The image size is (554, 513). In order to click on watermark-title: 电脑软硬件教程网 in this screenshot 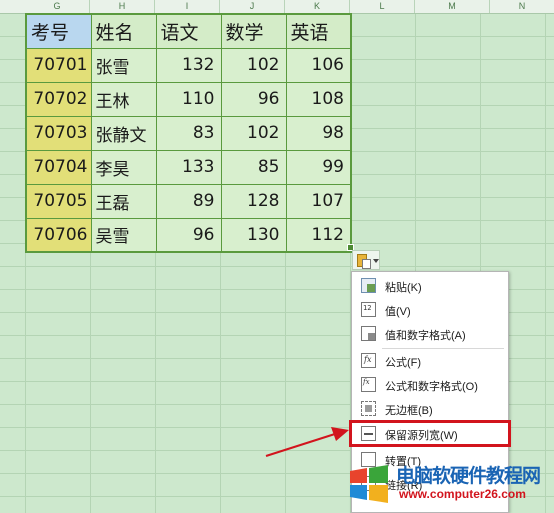, I will do `click(468, 476)`.